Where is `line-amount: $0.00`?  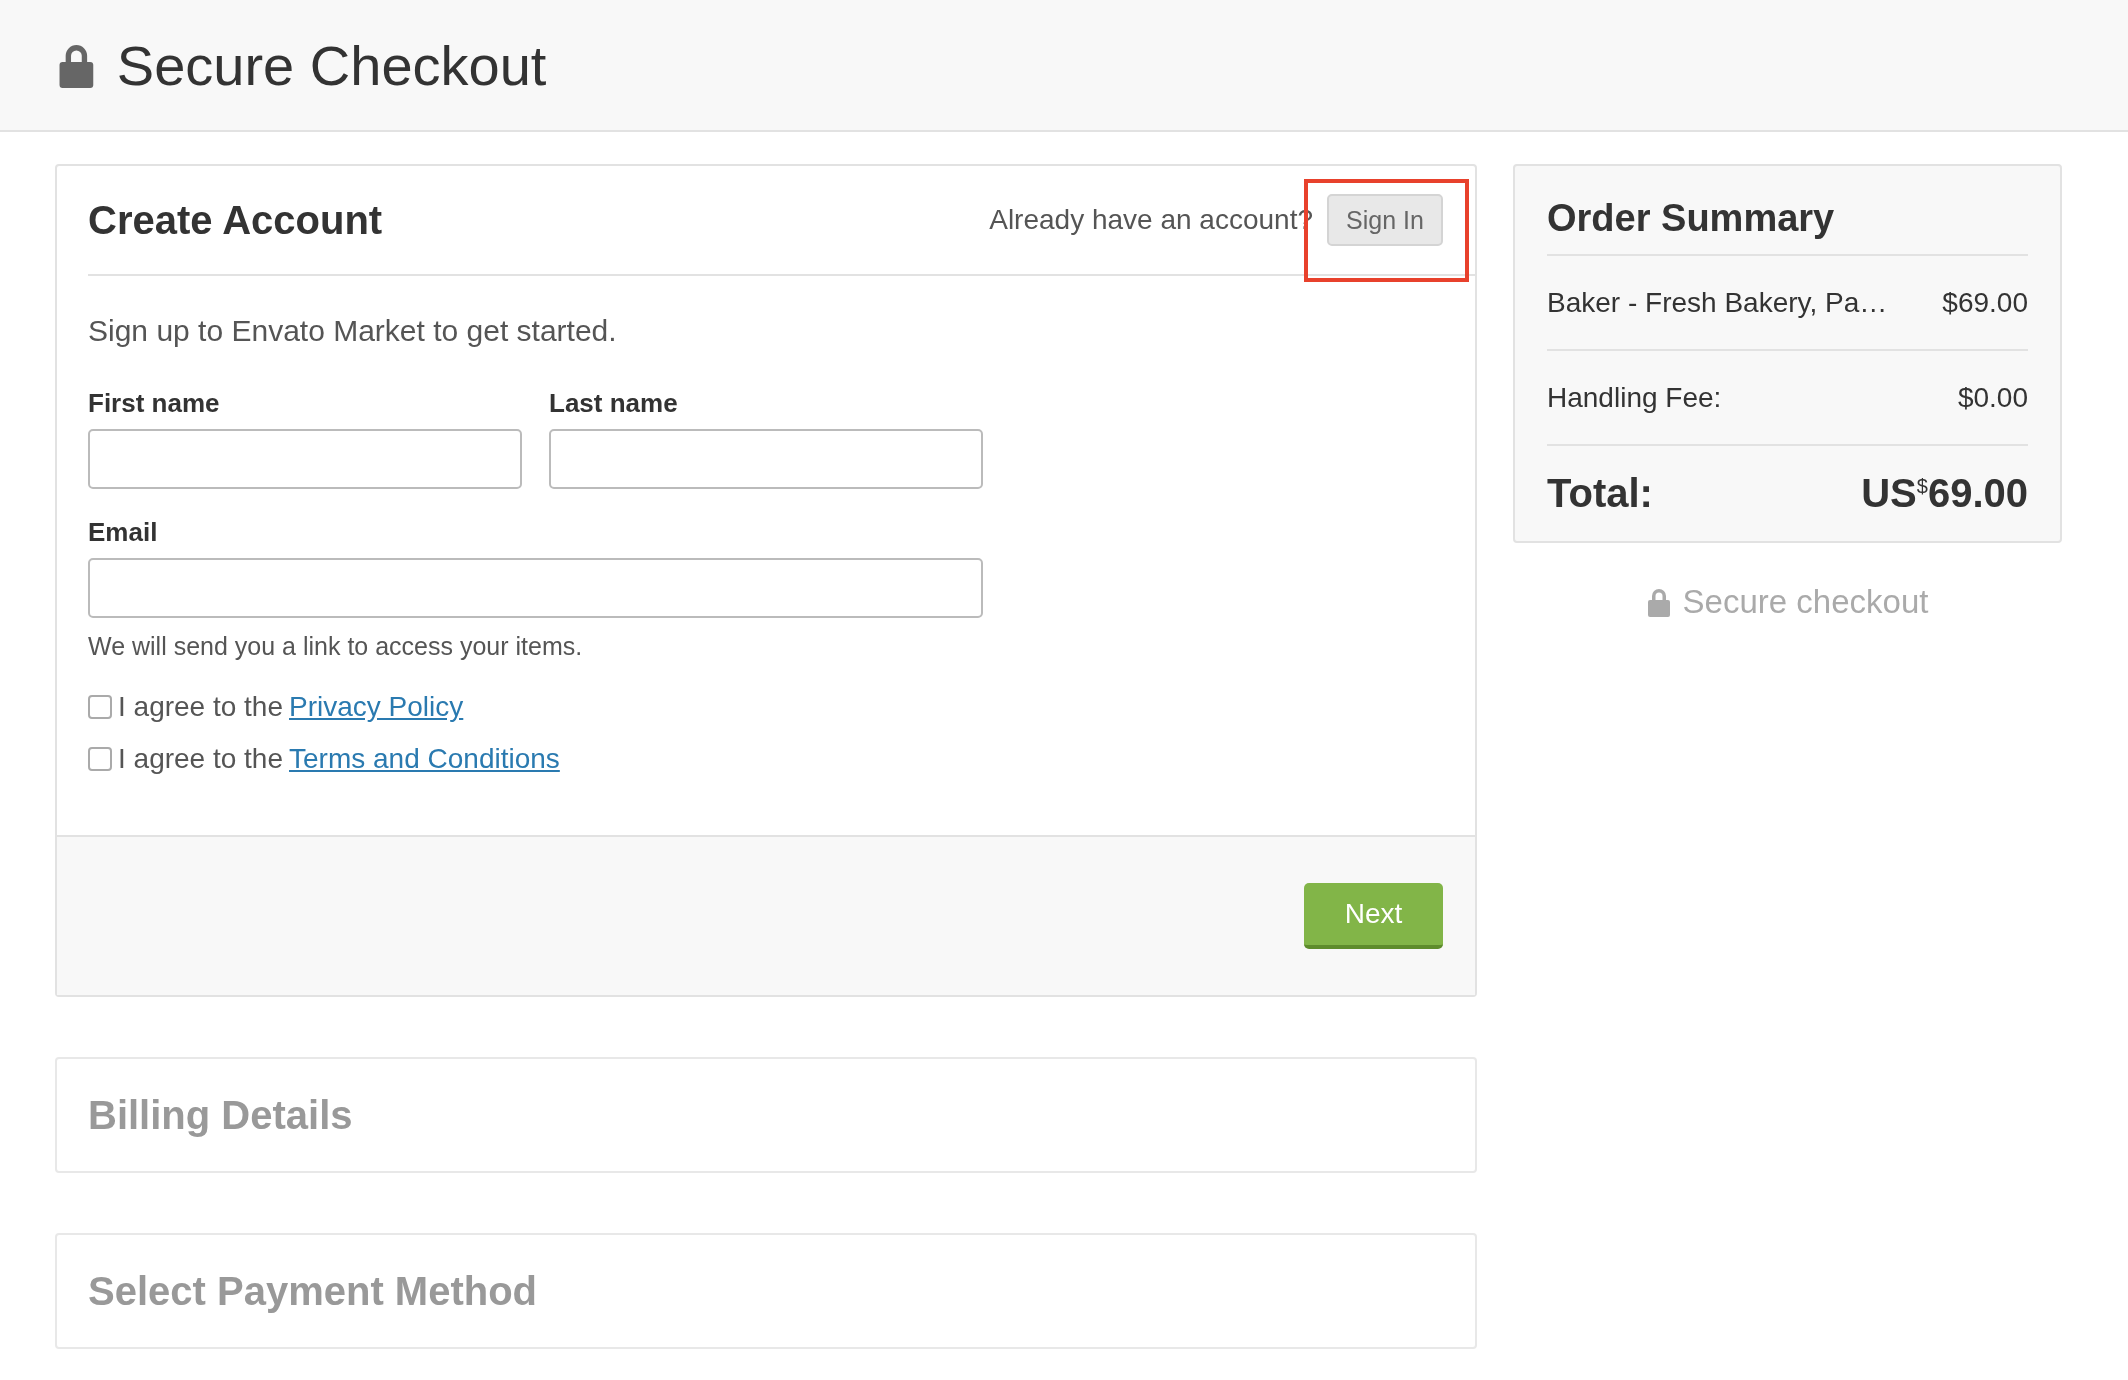 line-amount: $0.00 is located at coordinates (1992, 397).